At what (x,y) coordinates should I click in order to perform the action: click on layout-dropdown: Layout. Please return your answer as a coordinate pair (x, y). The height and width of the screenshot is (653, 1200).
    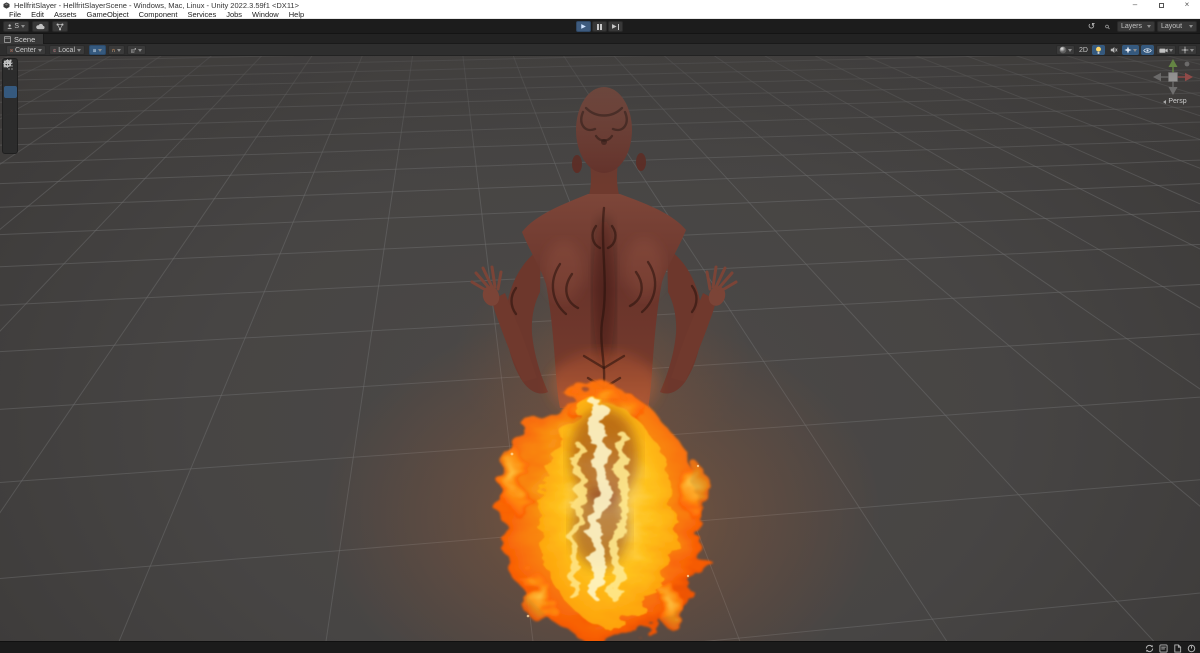
    Looking at the image, I should click on (1177, 26).